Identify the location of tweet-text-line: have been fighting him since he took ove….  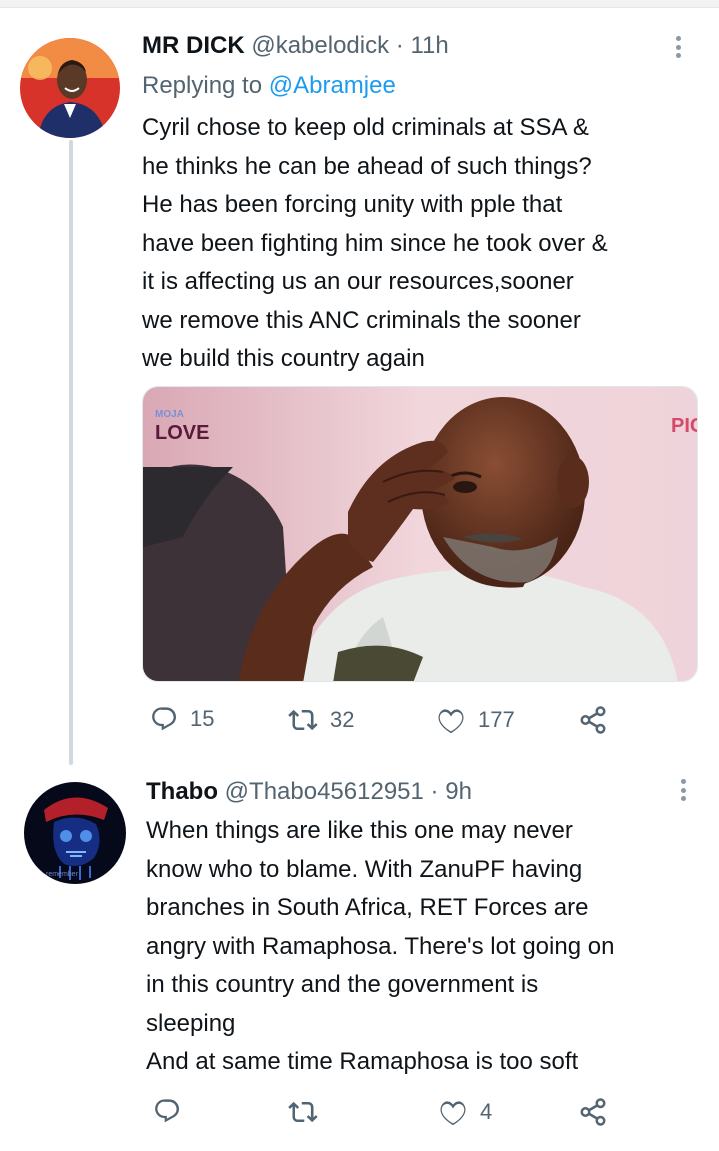
(375, 243).